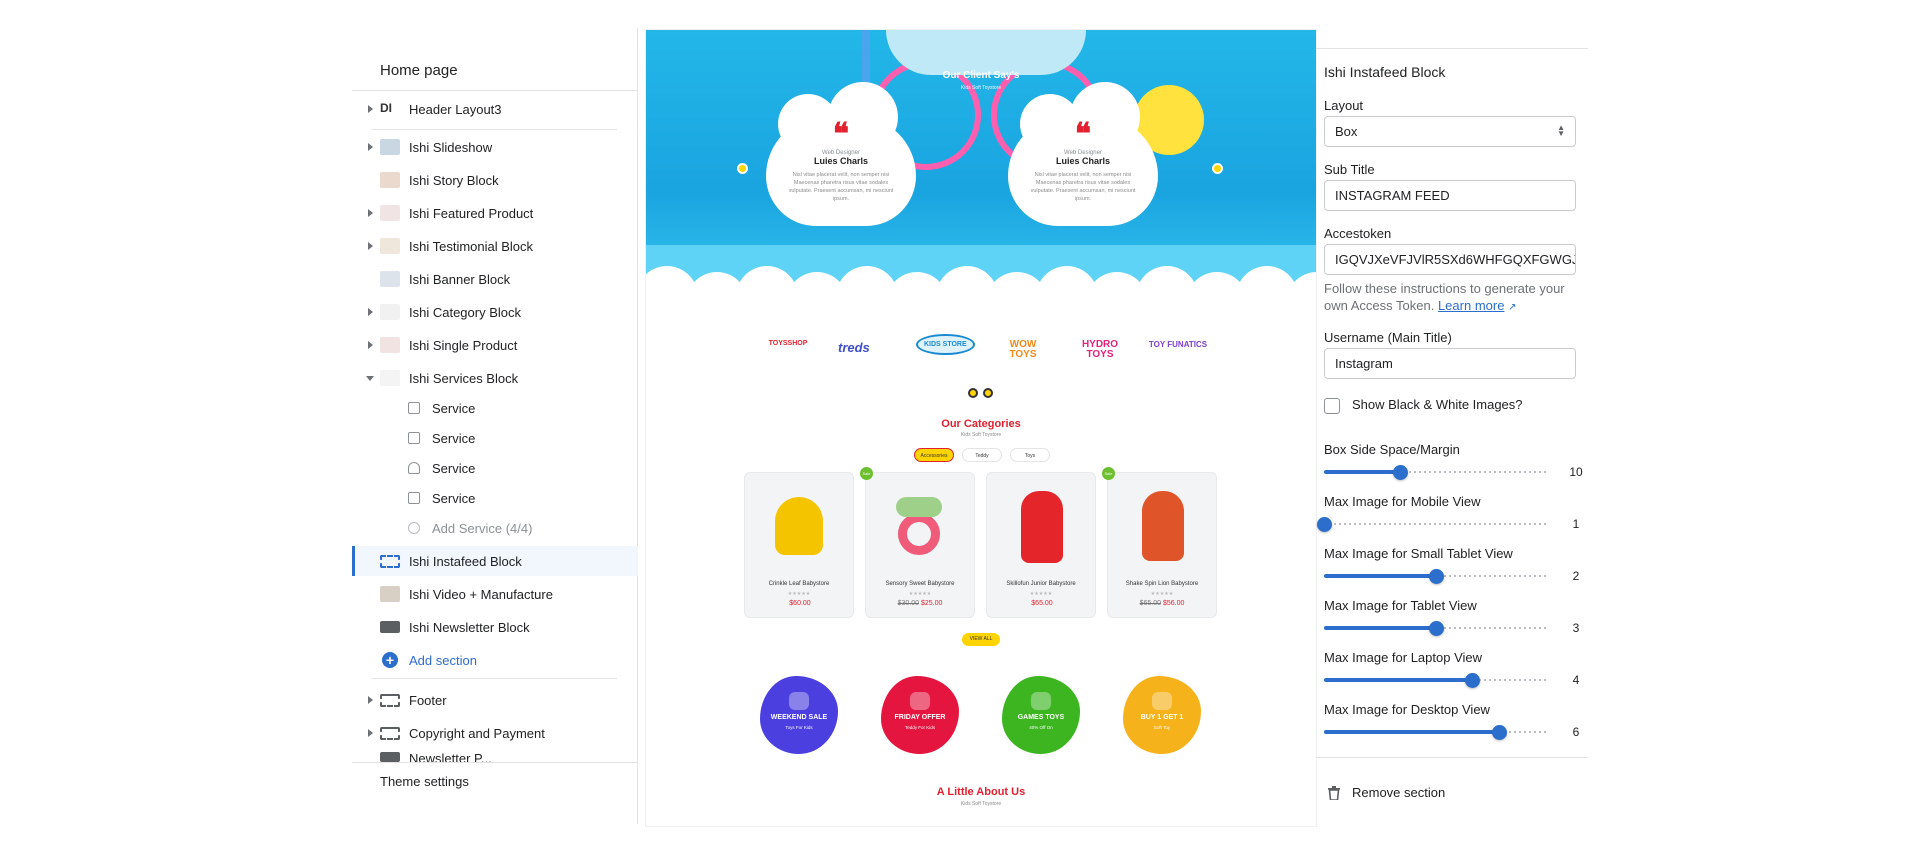 The width and height of the screenshot is (1920, 850). I want to click on external-link-icon: ↗, so click(1512, 307).